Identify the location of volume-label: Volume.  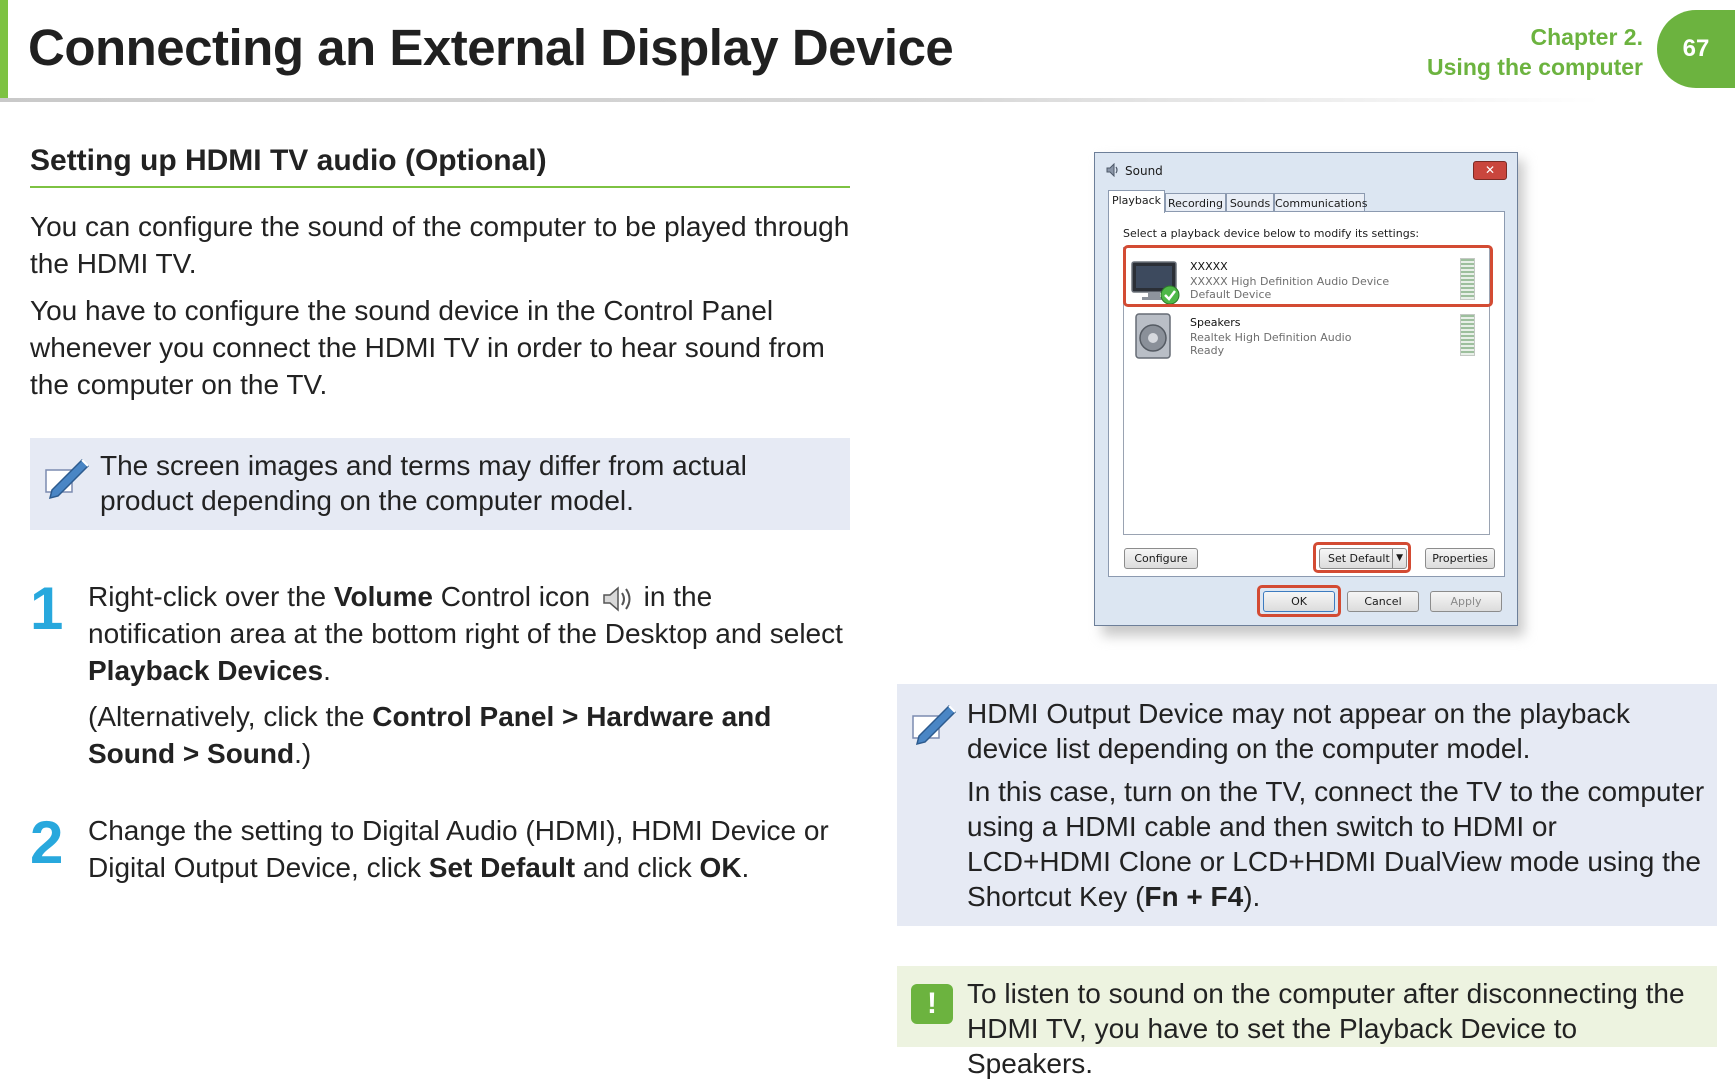
(383, 596).